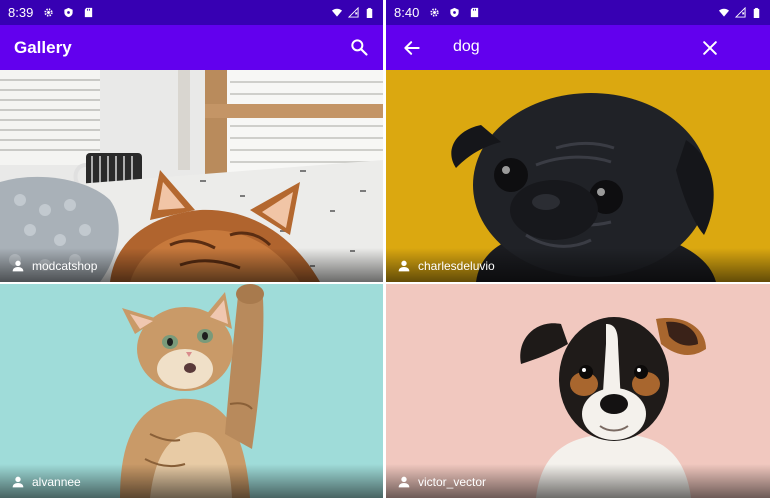 Image resolution: width=770 pixels, height=498 pixels. I want to click on author-name: modcatshop, so click(65, 266).